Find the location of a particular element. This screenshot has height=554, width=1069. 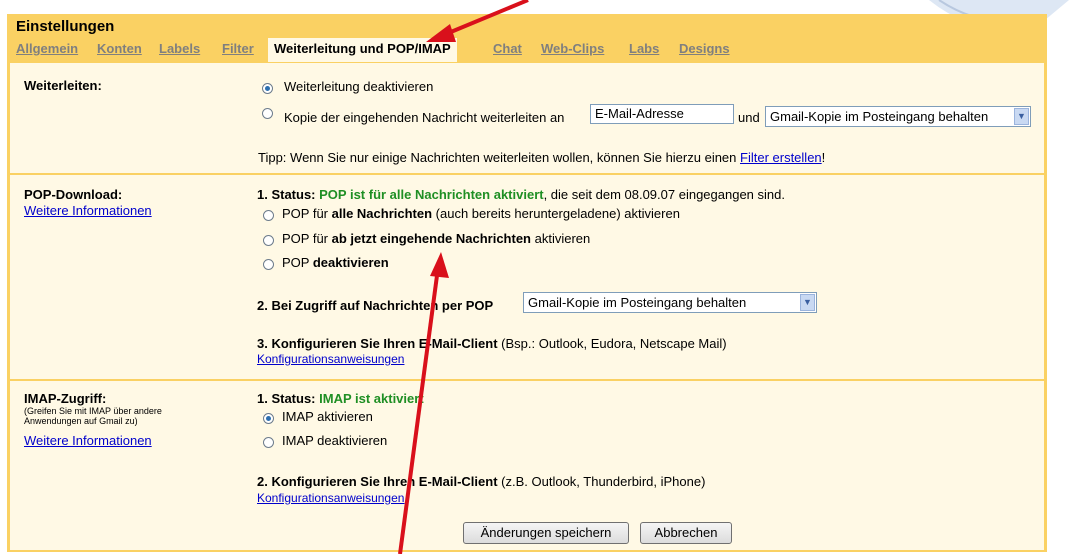

annotation-arrow-bottom is located at coordinates (423, 403).